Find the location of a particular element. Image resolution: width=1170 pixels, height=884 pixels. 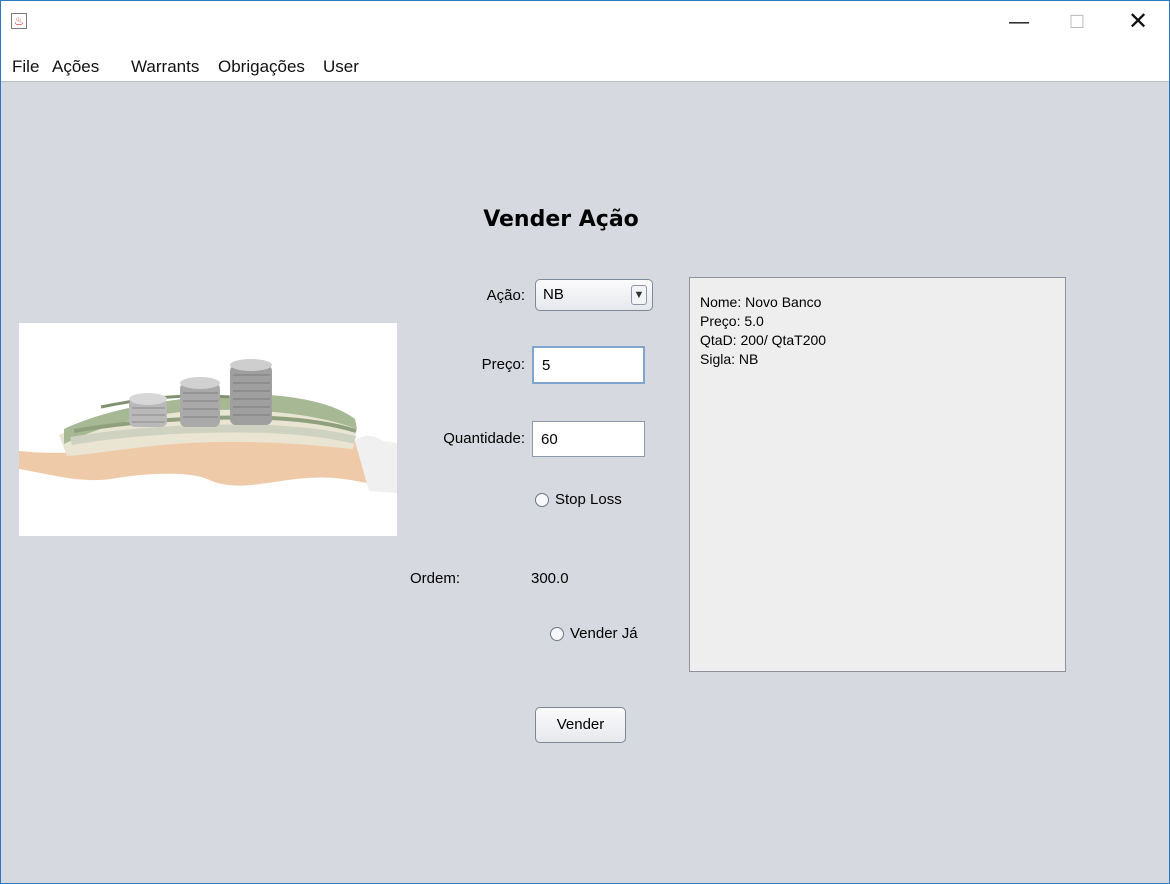

quantidade-input is located at coordinates (588, 439).